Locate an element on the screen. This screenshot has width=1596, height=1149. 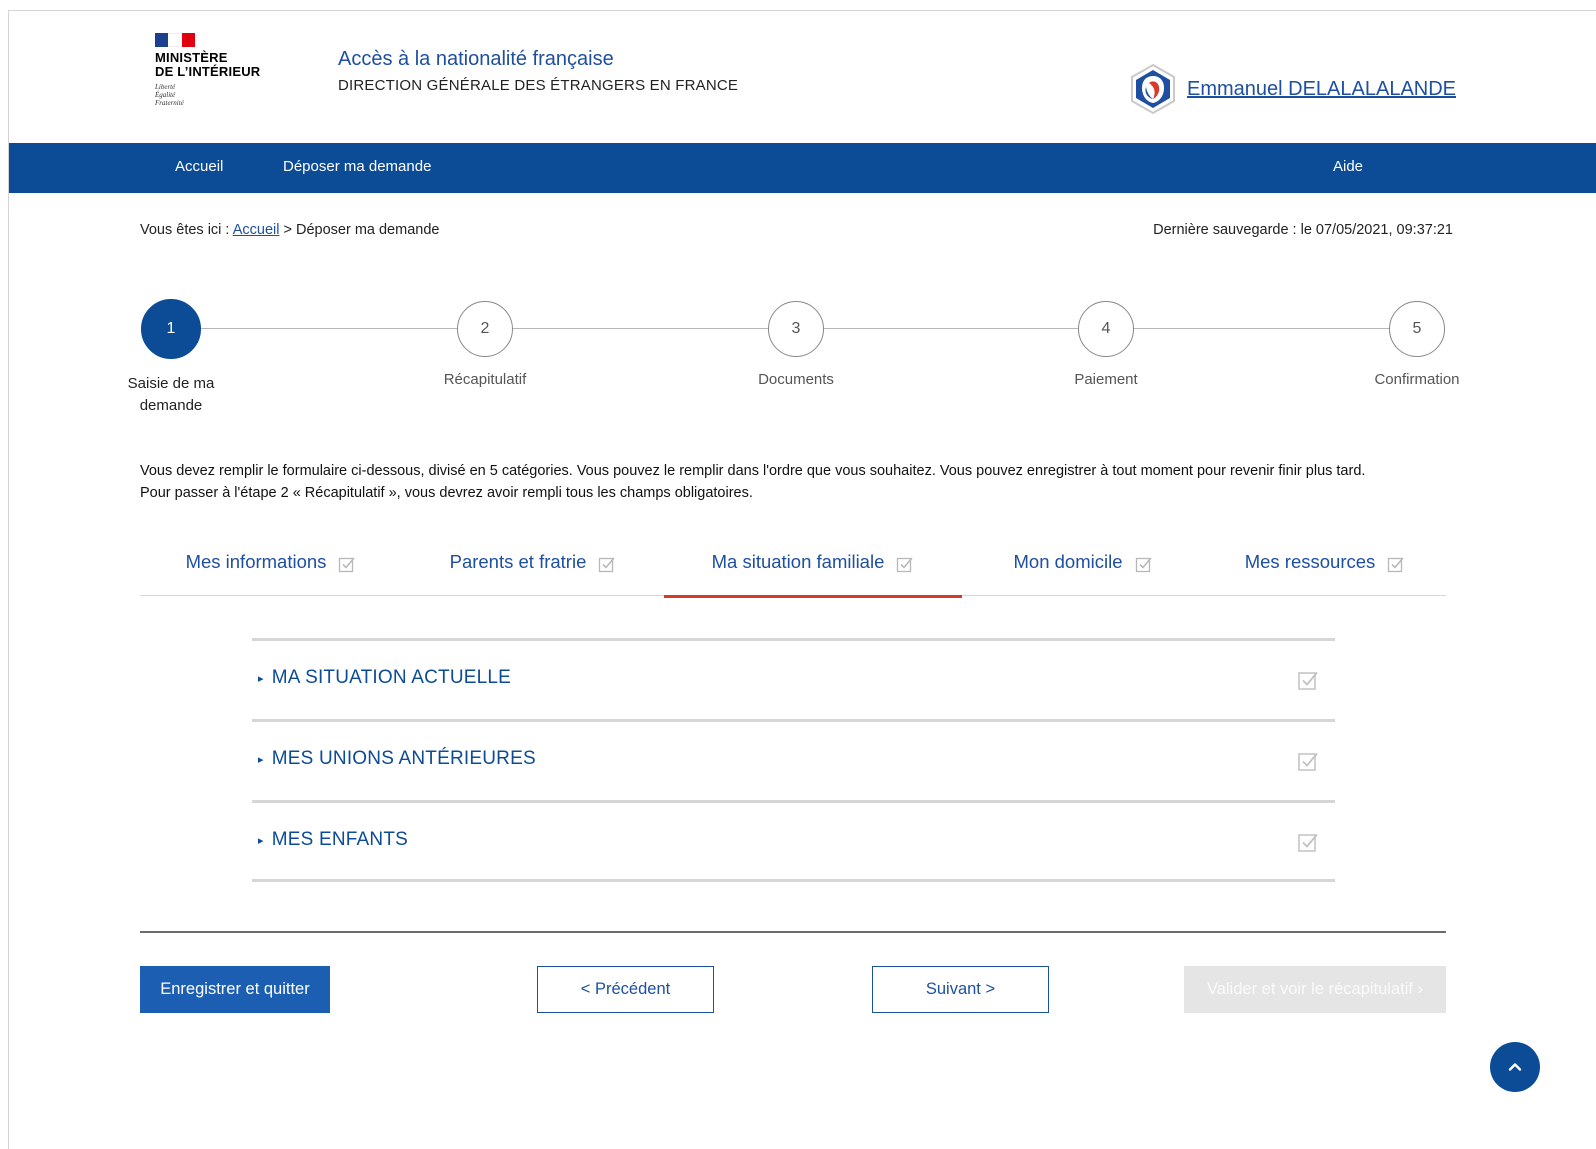
tab-mes-ressources: Mes ressources is located at coordinates (1325, 573).